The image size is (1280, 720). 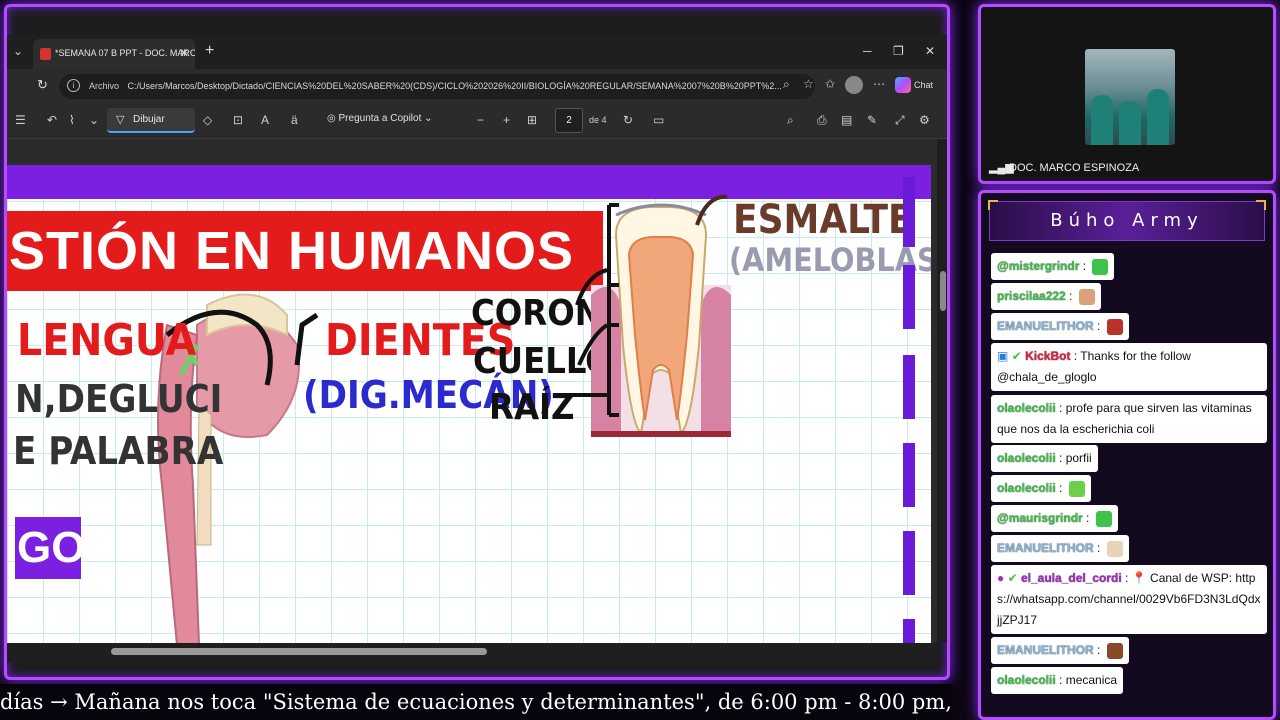 I want to click on address-label: Archivo, so click(x=104, y=86).